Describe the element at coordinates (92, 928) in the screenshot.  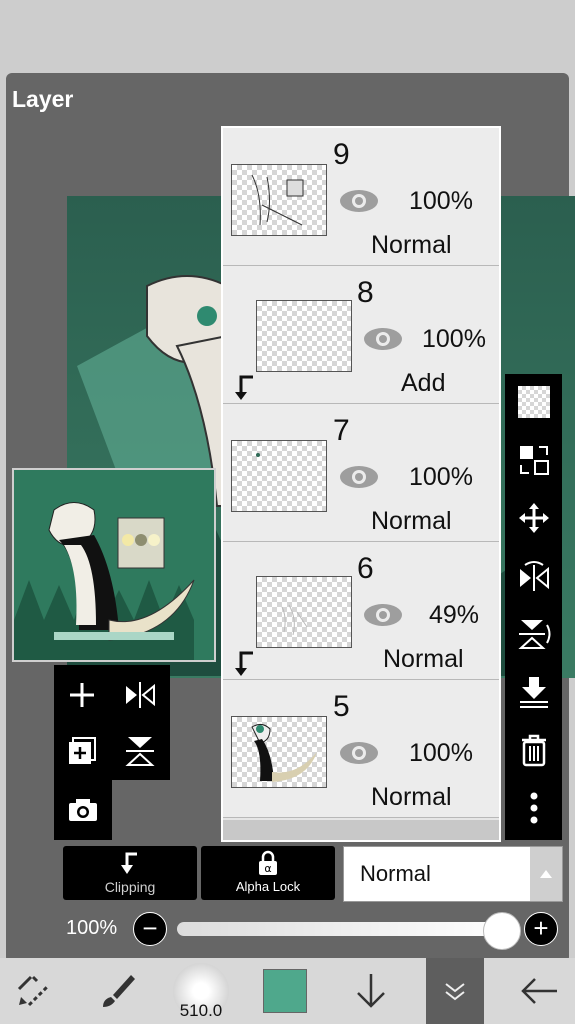
I see `opacity-value: 100%` at that location.